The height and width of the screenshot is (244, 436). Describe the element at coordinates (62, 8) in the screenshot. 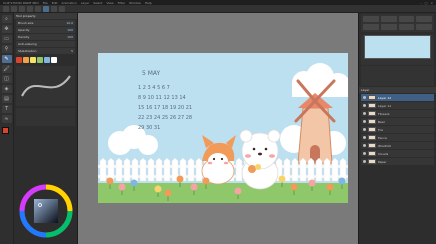

I see `ruler-icon` at that location.